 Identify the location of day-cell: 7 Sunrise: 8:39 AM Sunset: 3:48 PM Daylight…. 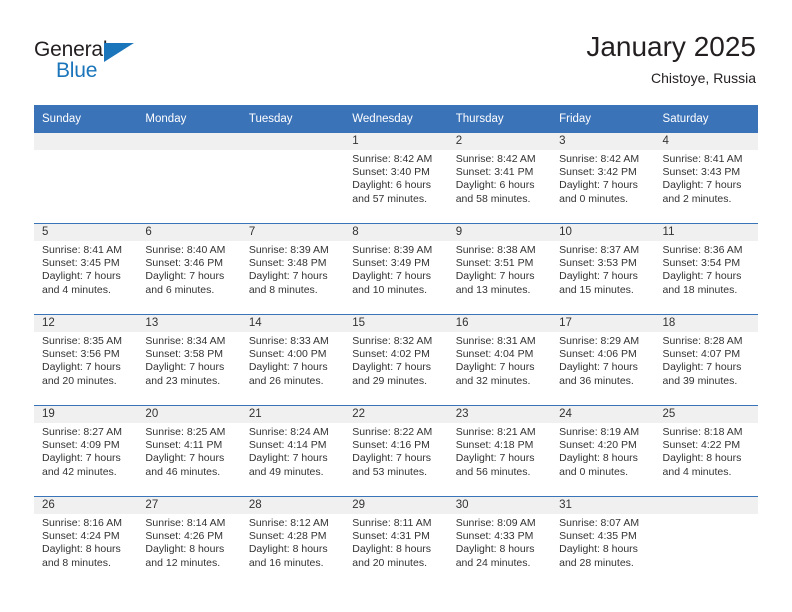
(292, 269).